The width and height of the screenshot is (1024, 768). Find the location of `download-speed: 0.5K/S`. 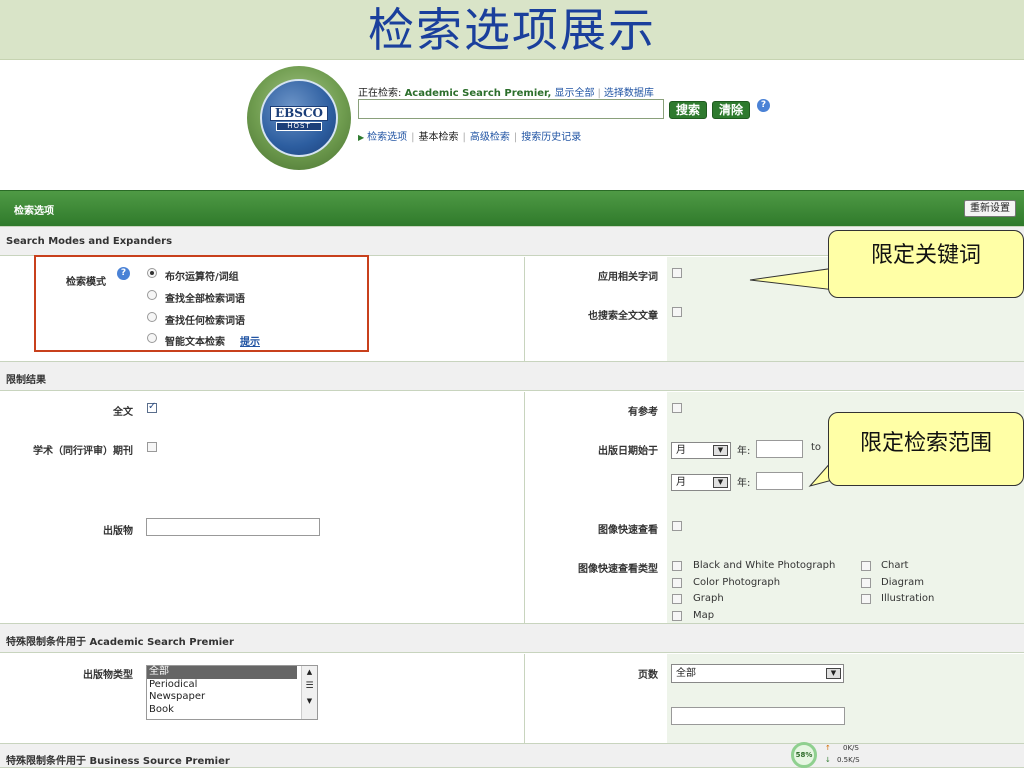

download-speed: 0.5K/S is located at coordinates (848, 760).